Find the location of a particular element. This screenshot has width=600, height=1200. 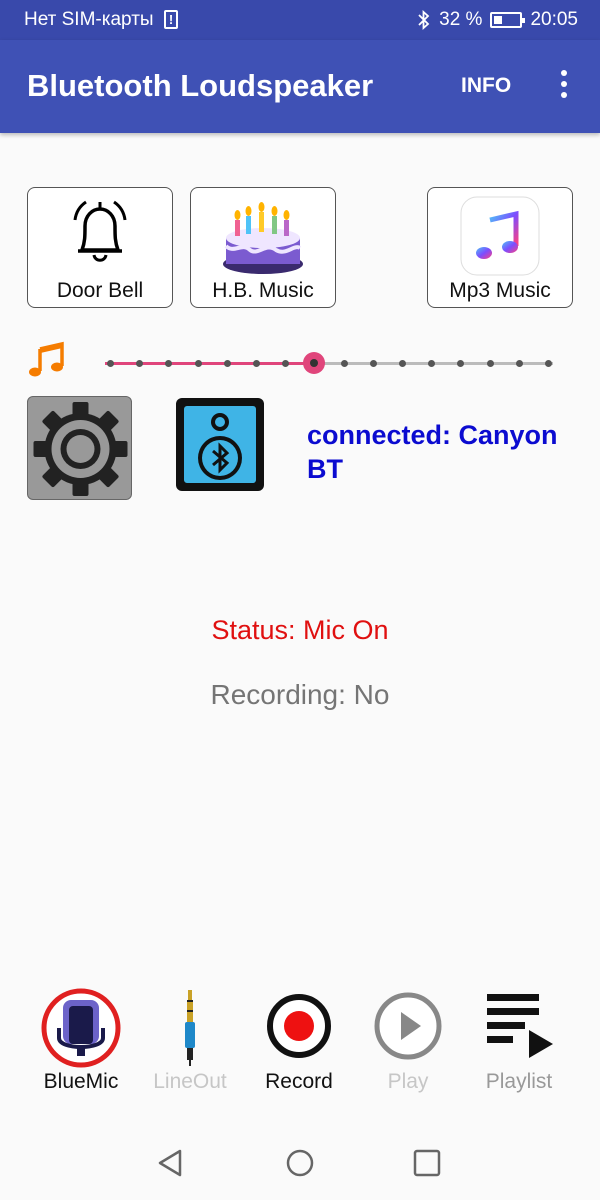

mp3-music-button: Mp3 Music is located at coordinates (500, 247).